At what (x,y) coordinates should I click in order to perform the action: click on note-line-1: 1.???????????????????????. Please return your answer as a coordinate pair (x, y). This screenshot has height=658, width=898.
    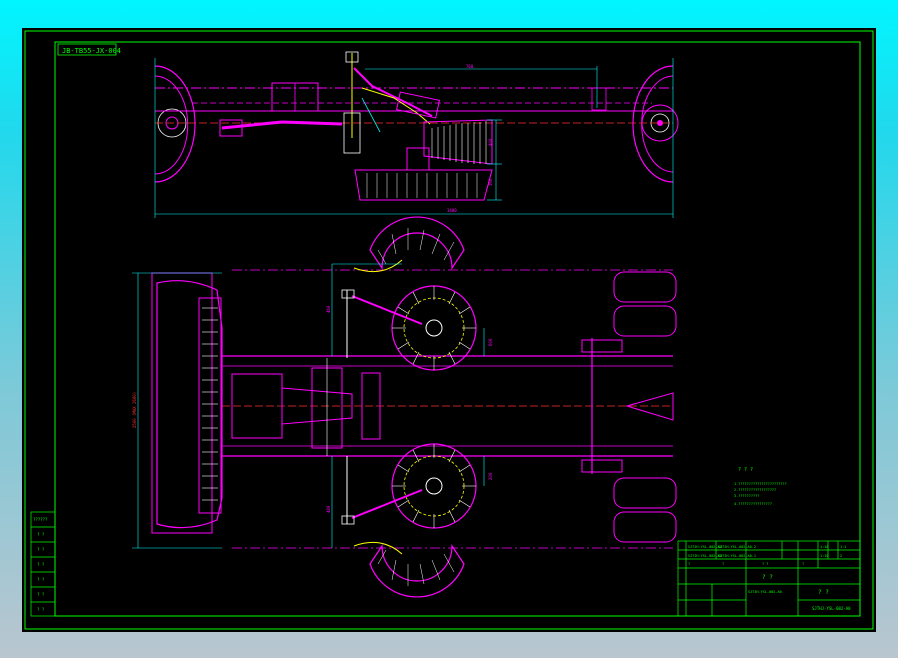
    Looking at the image, I should click on (760, 484).